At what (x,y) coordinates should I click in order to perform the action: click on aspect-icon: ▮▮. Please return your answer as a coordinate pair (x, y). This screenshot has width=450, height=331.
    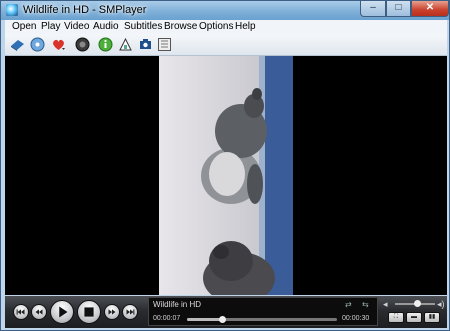
    Looking at the image, I should click on (432, 317).